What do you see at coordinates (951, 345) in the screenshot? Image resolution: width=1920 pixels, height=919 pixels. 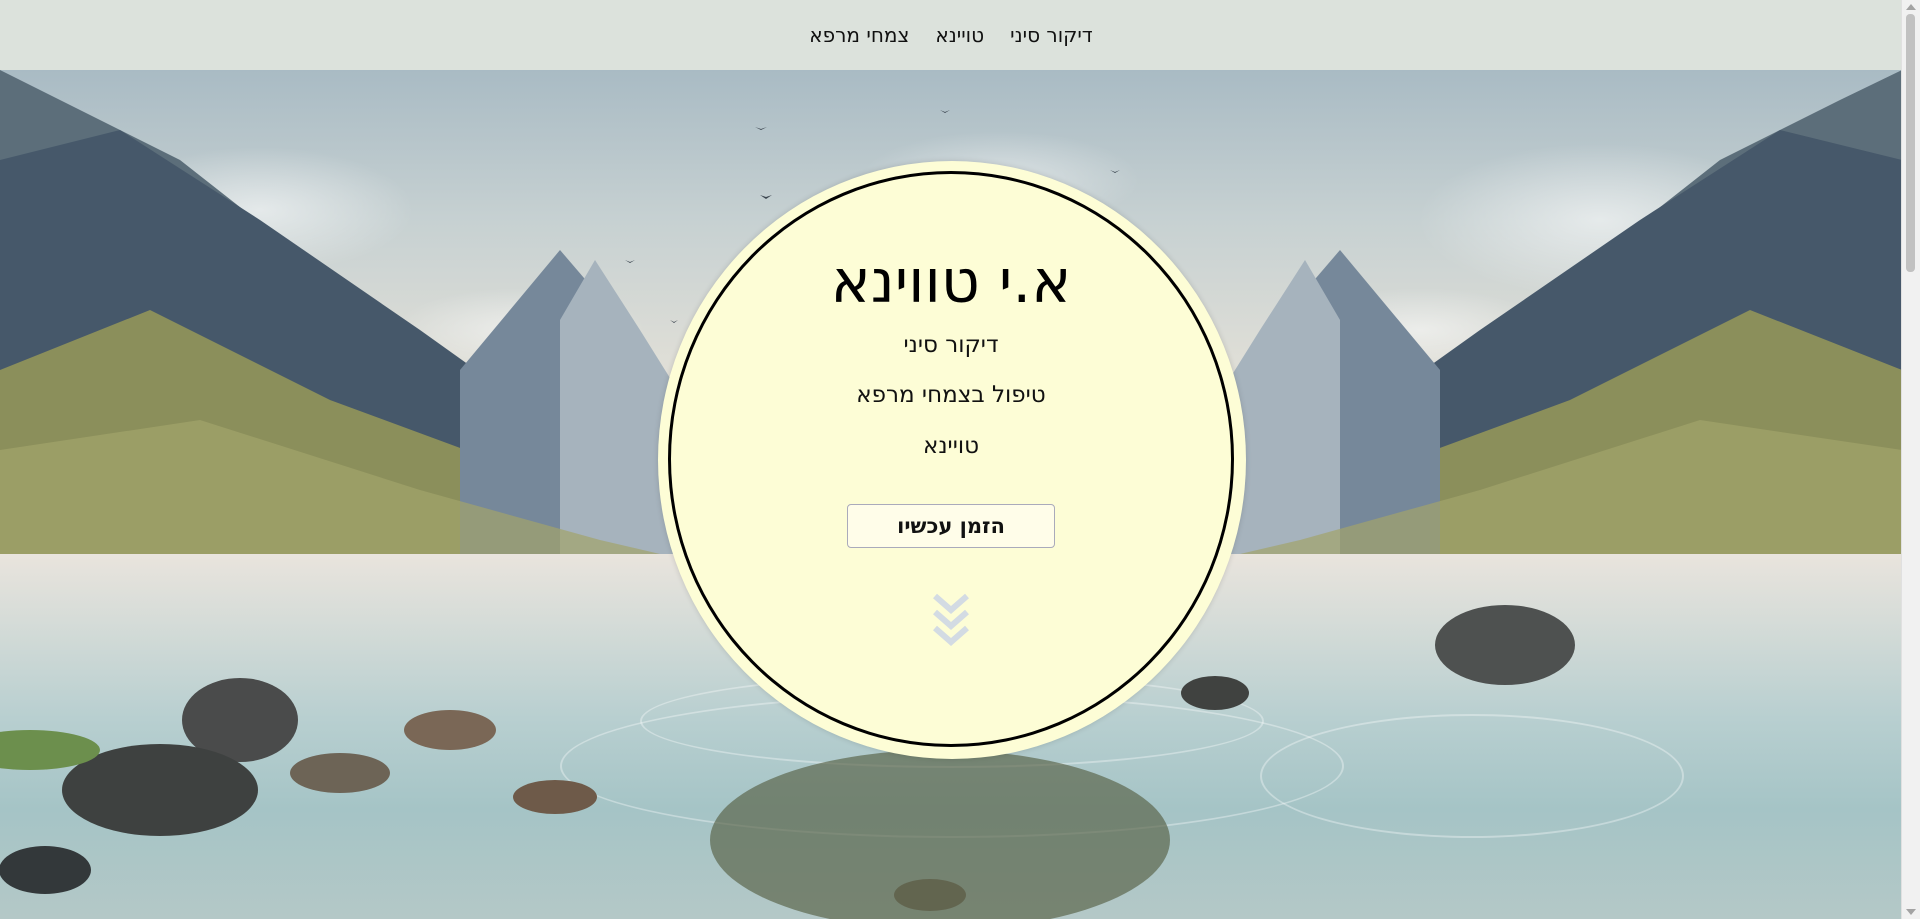 I see `service-acupuncture: דיקור סיני` at bounding box center [951, 345].